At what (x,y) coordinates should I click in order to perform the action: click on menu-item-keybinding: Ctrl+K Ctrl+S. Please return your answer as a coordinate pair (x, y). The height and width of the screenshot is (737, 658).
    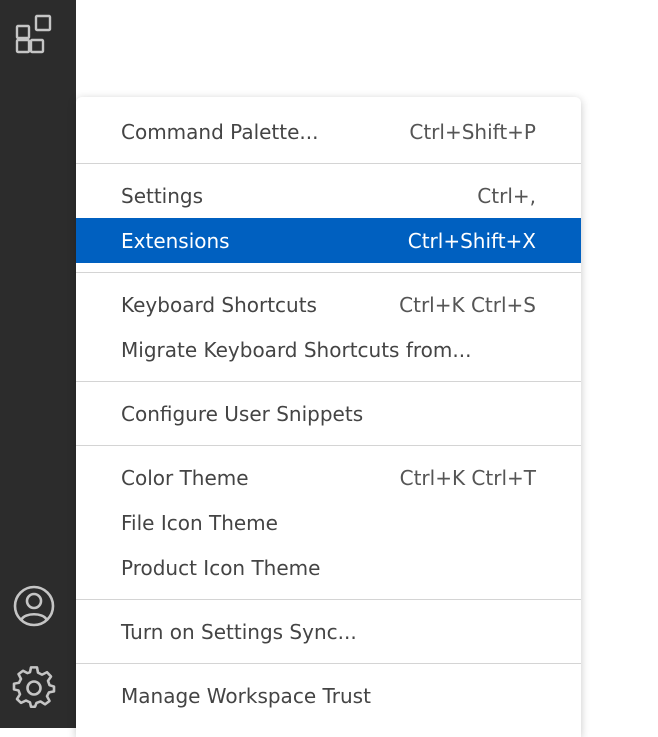
    Looking at the image, I should click on (467, 304).